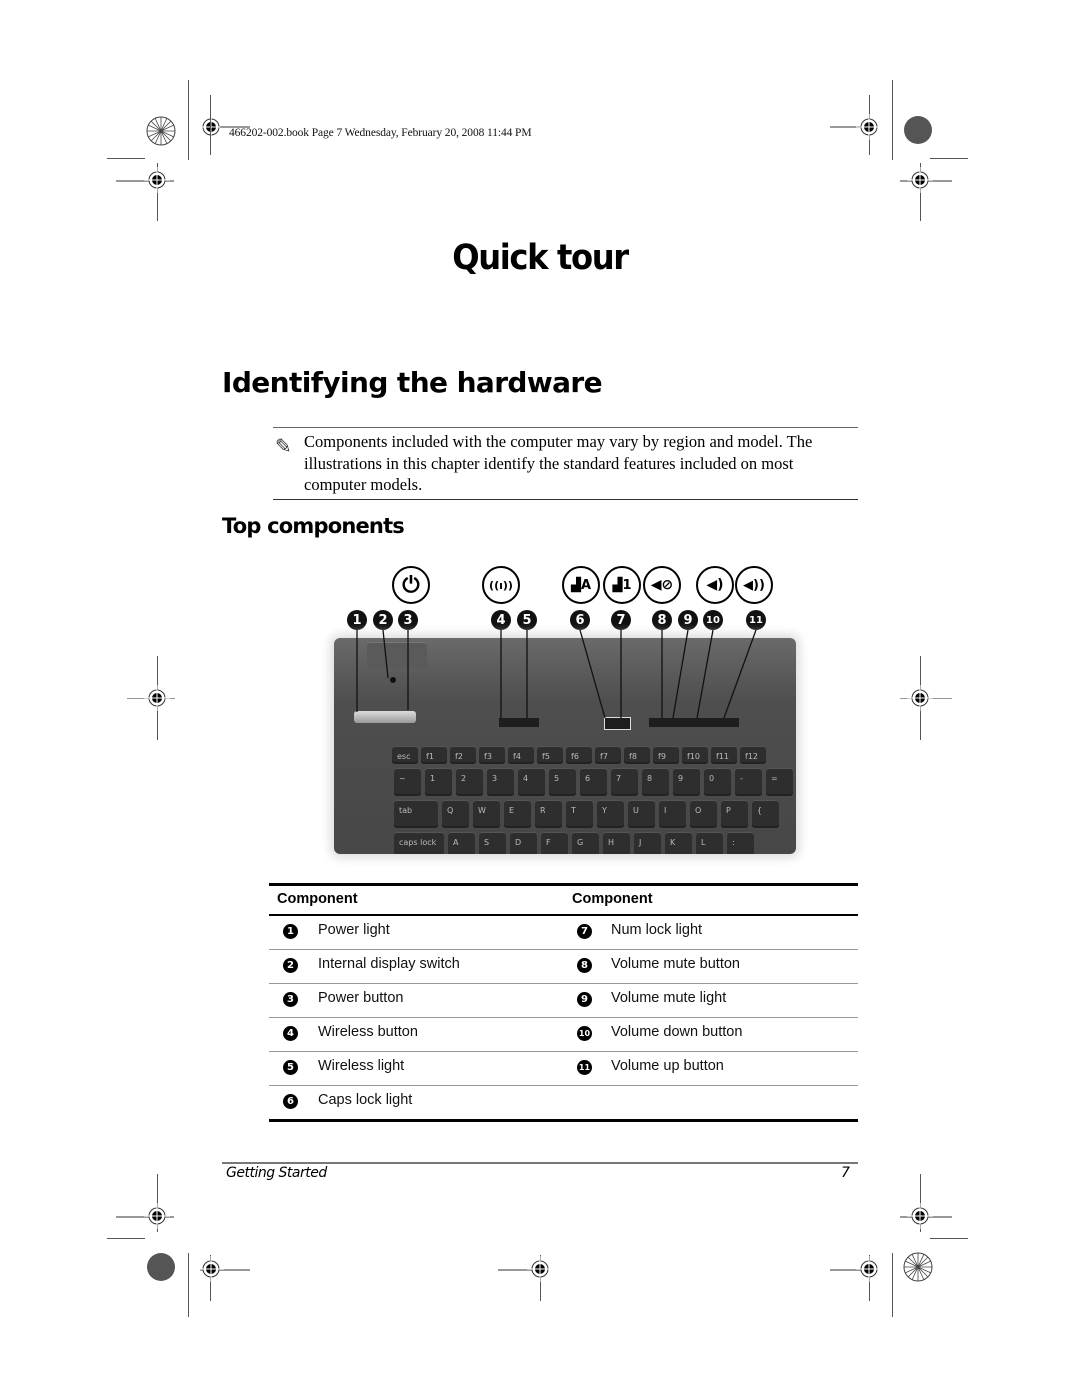 The height and width of the screenshot is (1397, 1080). I want to click on footer-rule, so click(540, 1163).